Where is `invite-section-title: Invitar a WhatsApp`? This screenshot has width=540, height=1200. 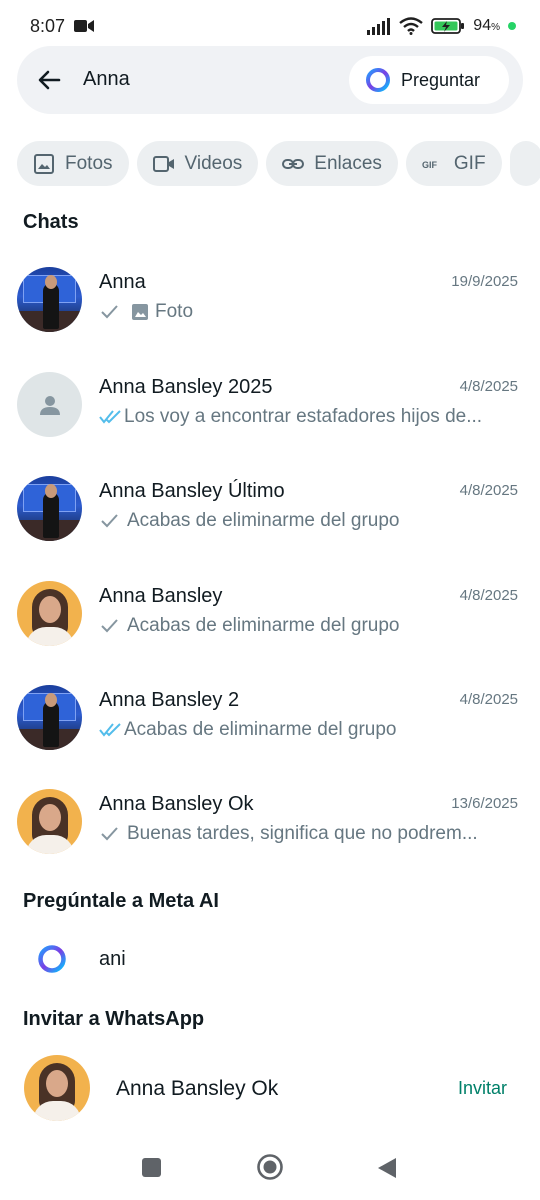
invite-section-title: Invitar a WhatsApp is located at coordinates (114, 1019).